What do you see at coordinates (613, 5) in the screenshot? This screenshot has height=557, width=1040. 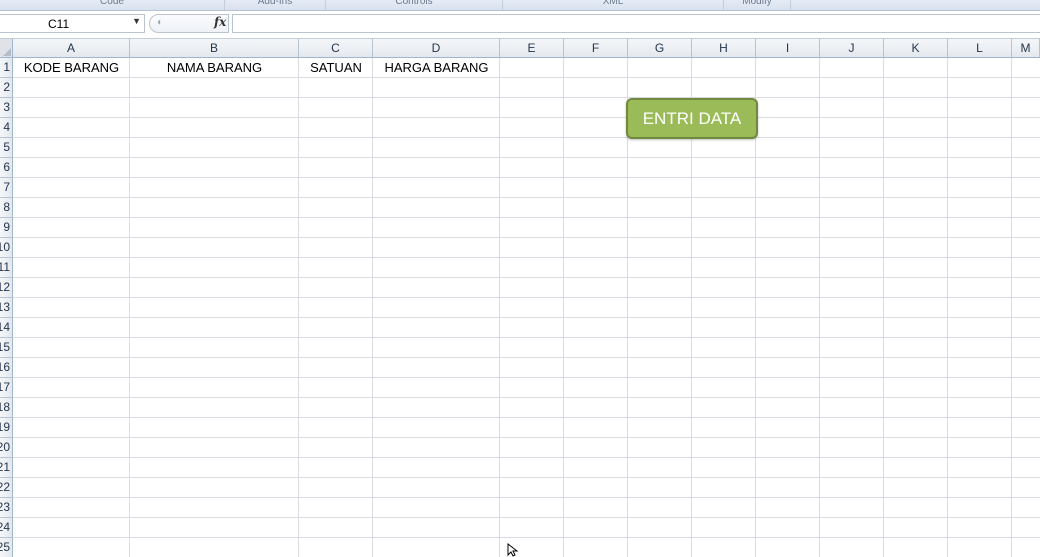 I see `ribbon-group-xml: XML` at bounding box center [613, 5].